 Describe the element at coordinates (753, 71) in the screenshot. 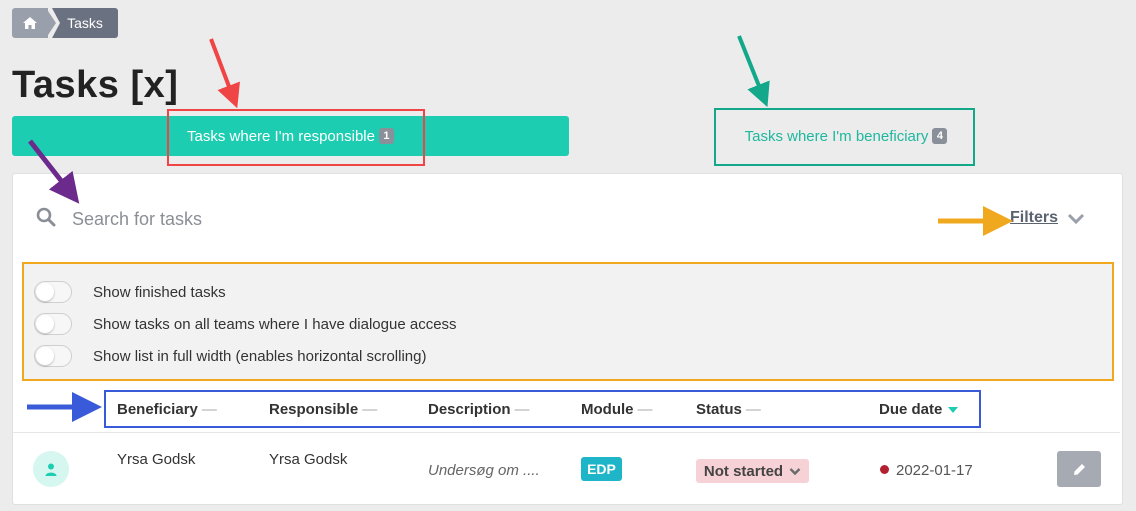

I see `arrow-green` at that location.